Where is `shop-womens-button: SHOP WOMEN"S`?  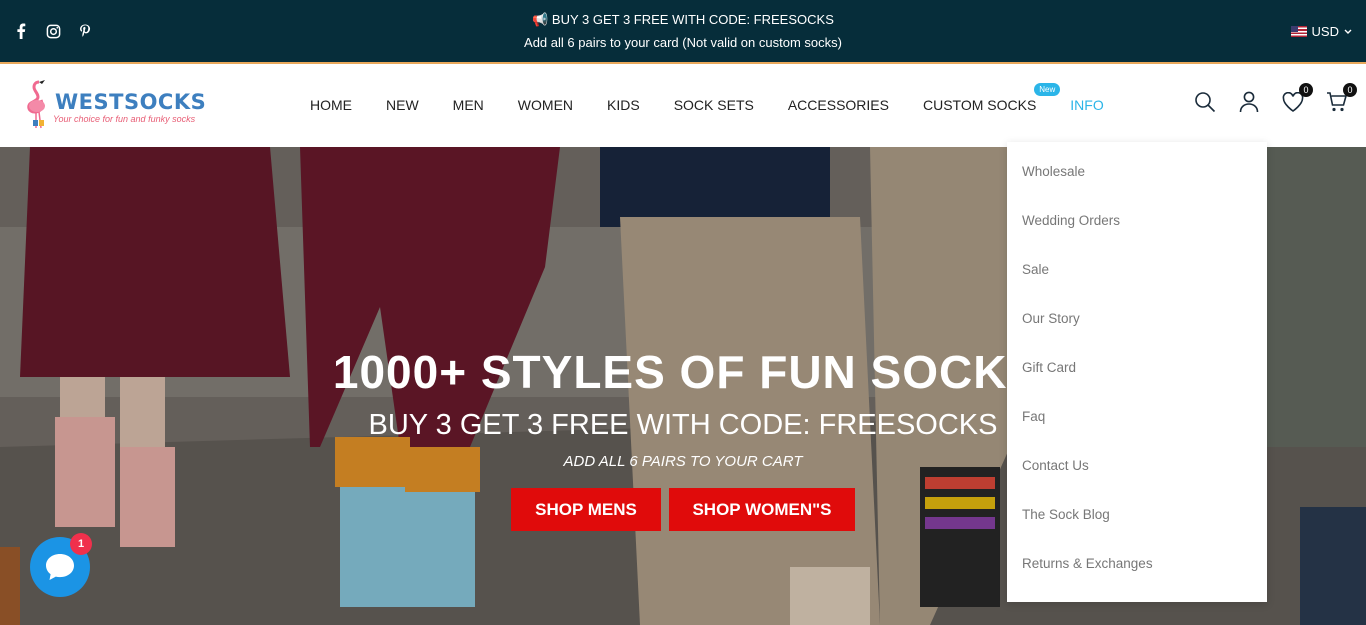
shop-womens-button: SHOP WOMEN"S is located at coordinates (762, 509).